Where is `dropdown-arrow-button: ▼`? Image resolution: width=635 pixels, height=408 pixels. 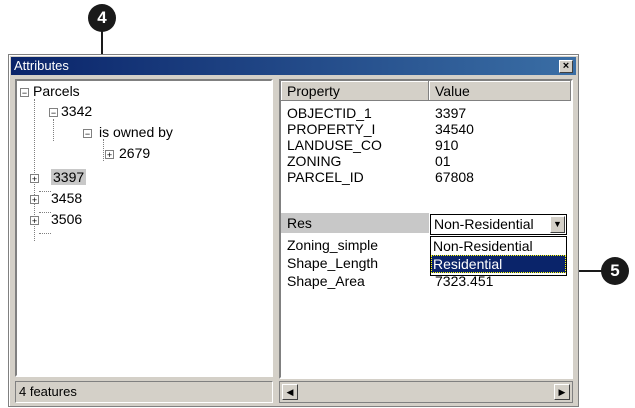
dropdown-arrow-button: ▼ is located at coordinates (557, 224).